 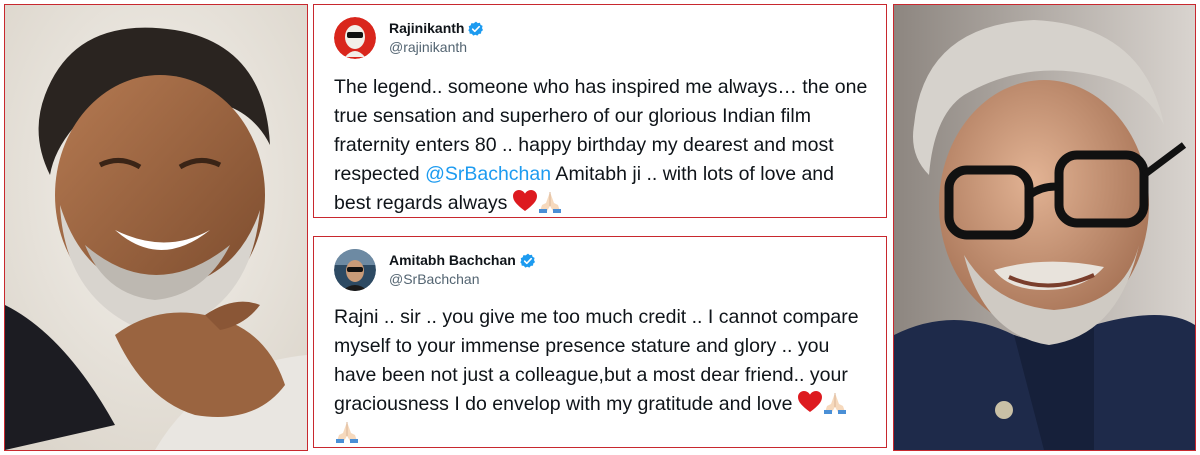 I want to click on avatar-rajinikanth-icon, so click(x=355, y=38).